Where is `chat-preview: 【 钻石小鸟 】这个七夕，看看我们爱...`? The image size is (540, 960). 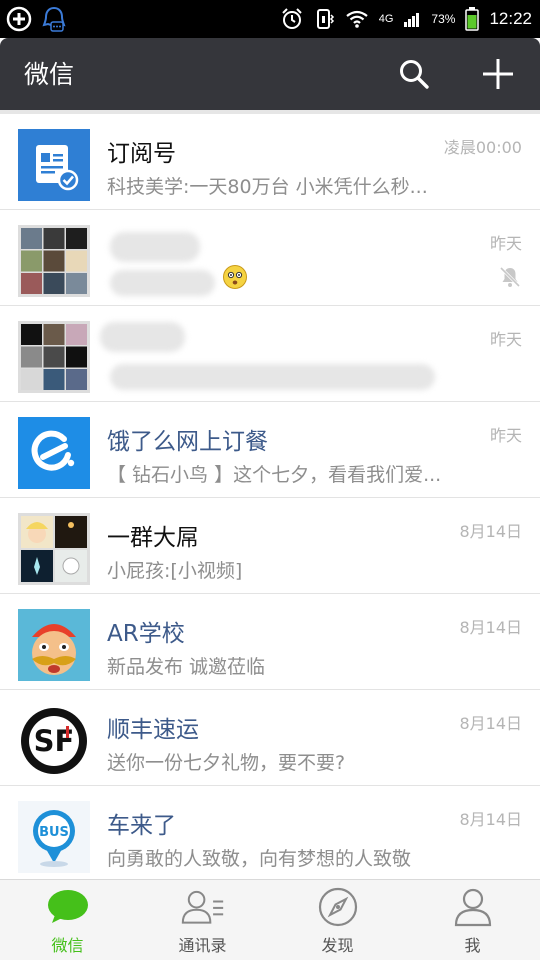
chat-preview: 【 钻石小鸟 】这个七夕，看看我们爱... is located at coordinates (274, 475).